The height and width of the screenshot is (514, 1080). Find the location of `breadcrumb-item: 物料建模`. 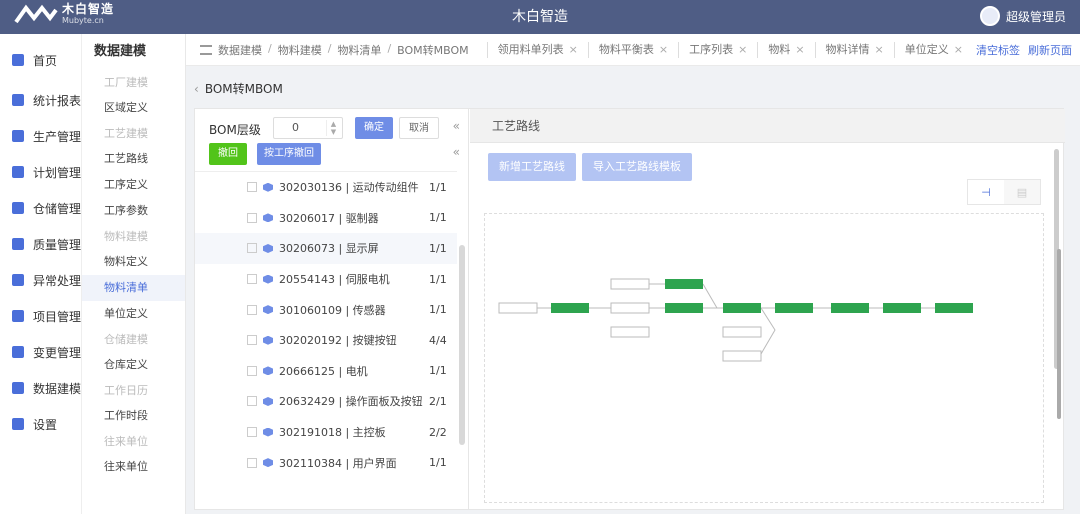

breadcrumb-item: 物料建模 is located at coordinates (300, 50).